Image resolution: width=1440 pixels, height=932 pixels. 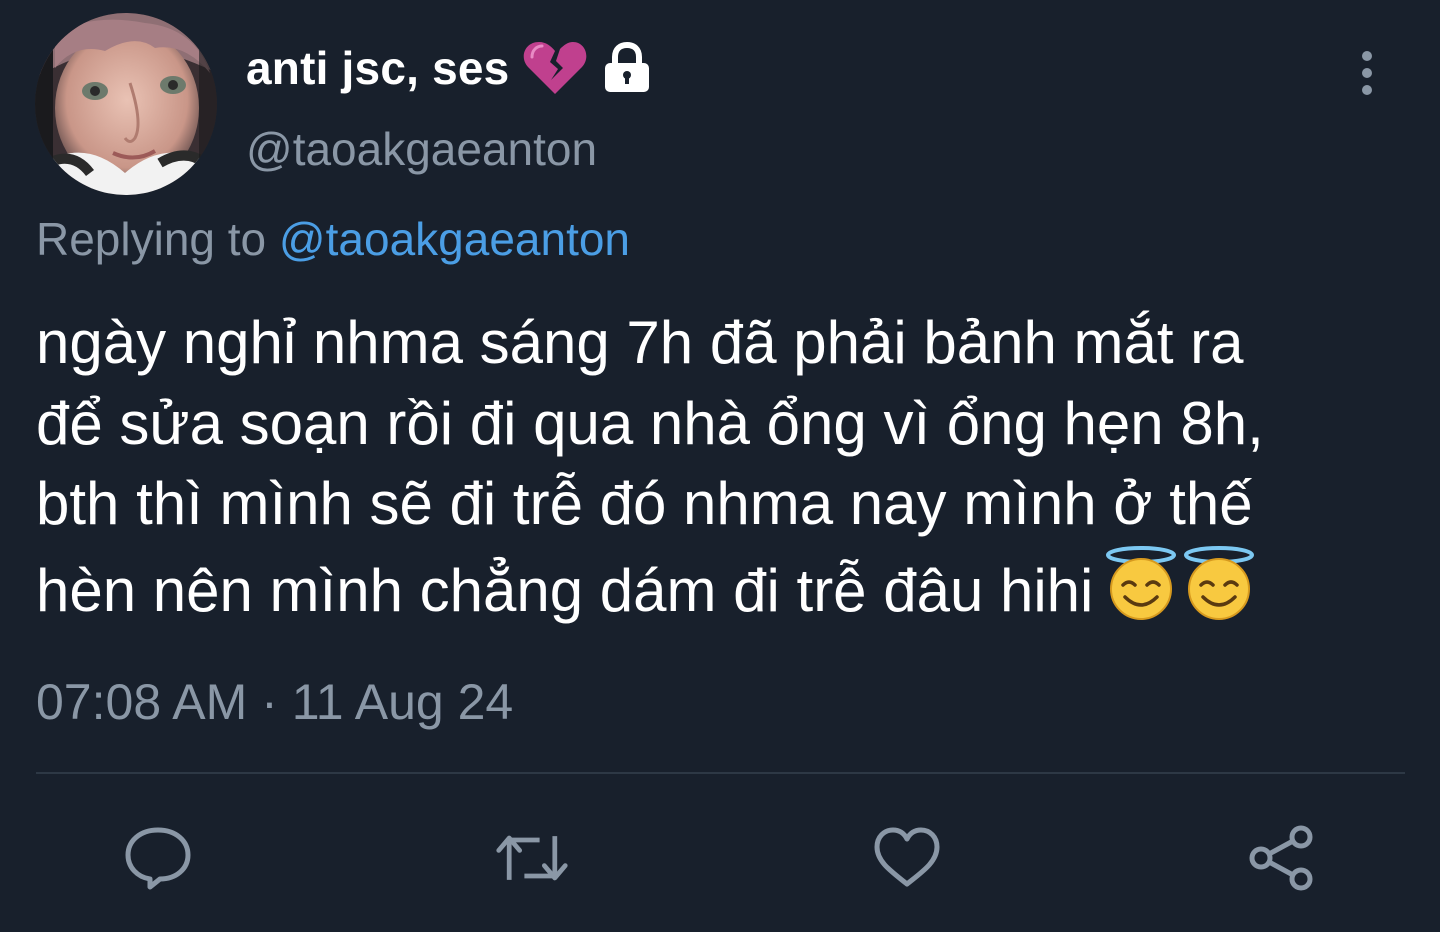 What do you see at coordinates (421, 149) in the screenshot?
I see `author-handle: @taoakgaeanton` at bounding box center [421, 149].